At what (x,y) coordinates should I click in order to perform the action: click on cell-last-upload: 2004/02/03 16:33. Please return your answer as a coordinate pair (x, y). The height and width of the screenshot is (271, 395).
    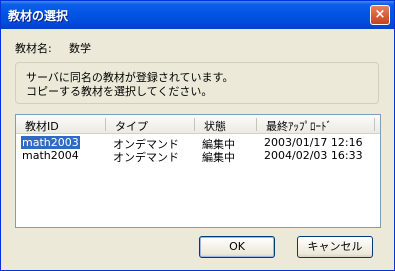
    Looking at the image, I should click on (313, 155).